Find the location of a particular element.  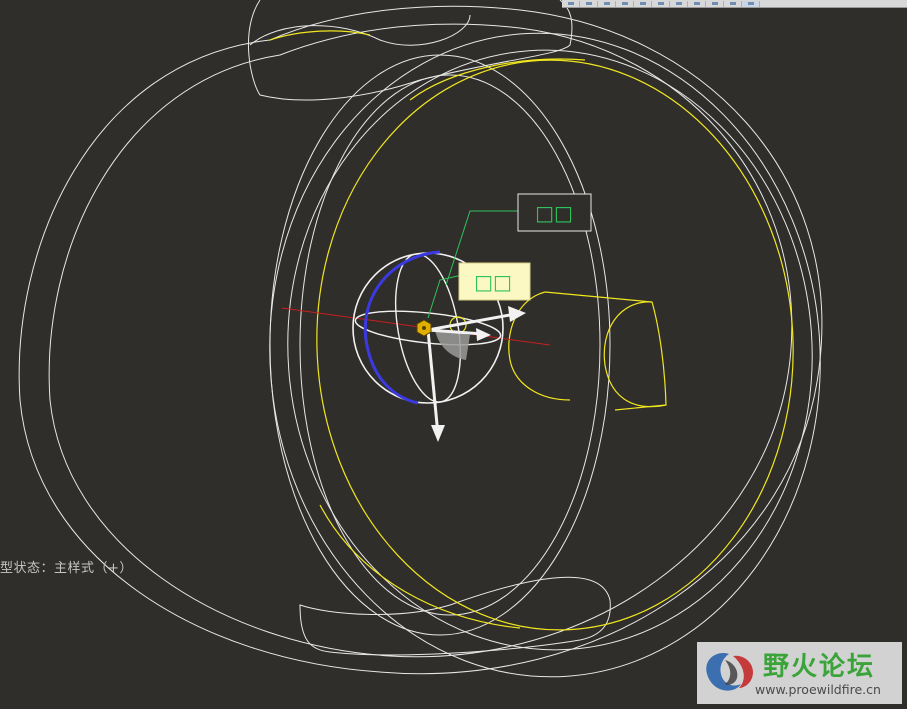

display-style-icon is located at coordinates (679, 4).